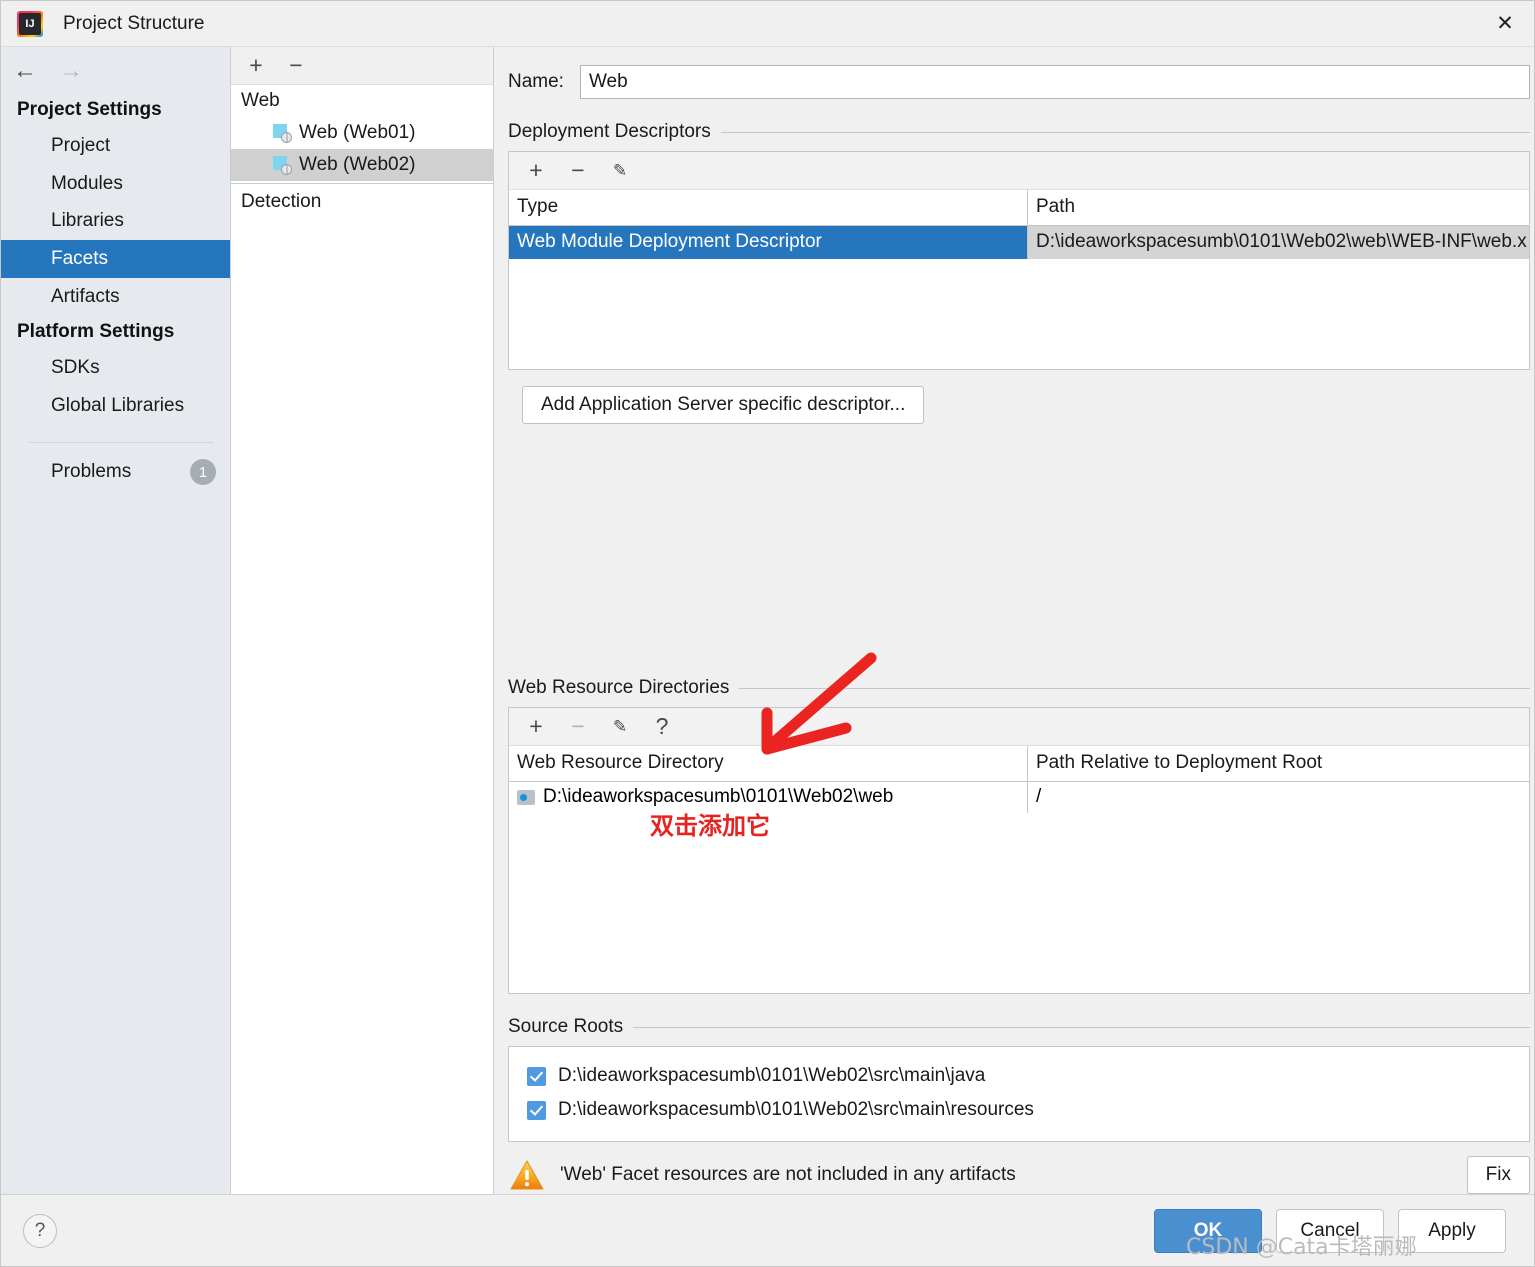  I want to click on apply-button: Apply, so click(1452, 1230).